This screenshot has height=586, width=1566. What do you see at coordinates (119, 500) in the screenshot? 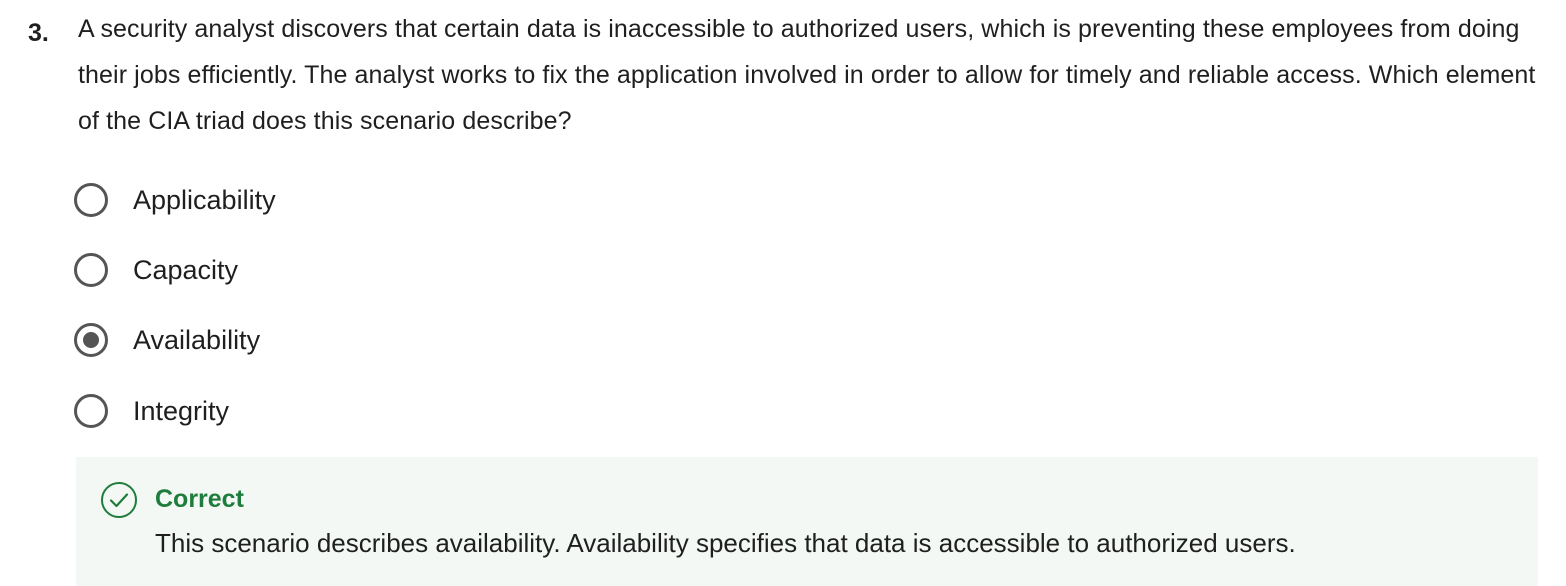
I see `check-circle-icon` at bounding box center [119, 500].